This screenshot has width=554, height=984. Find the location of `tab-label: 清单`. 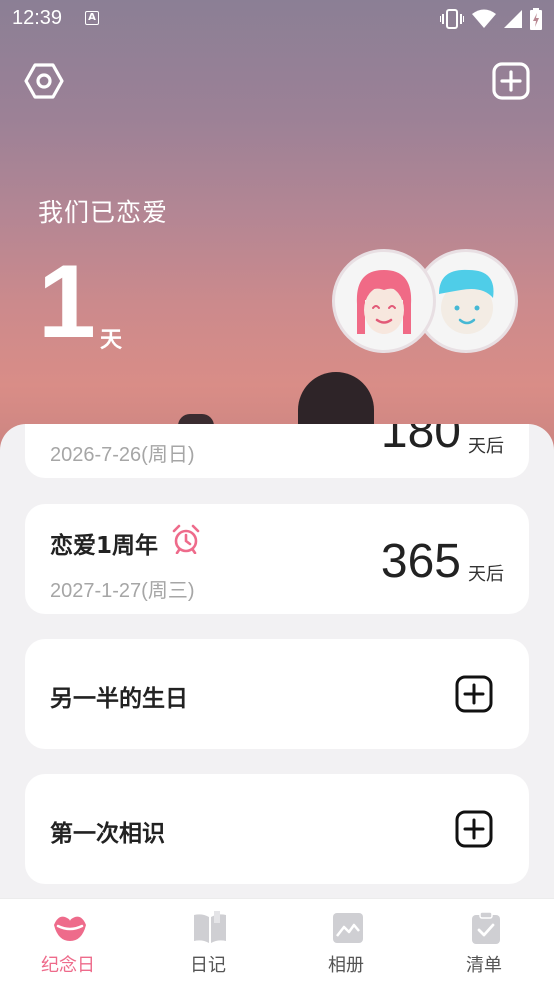

tab-label: 清单 is located at coordinates (484, 965).